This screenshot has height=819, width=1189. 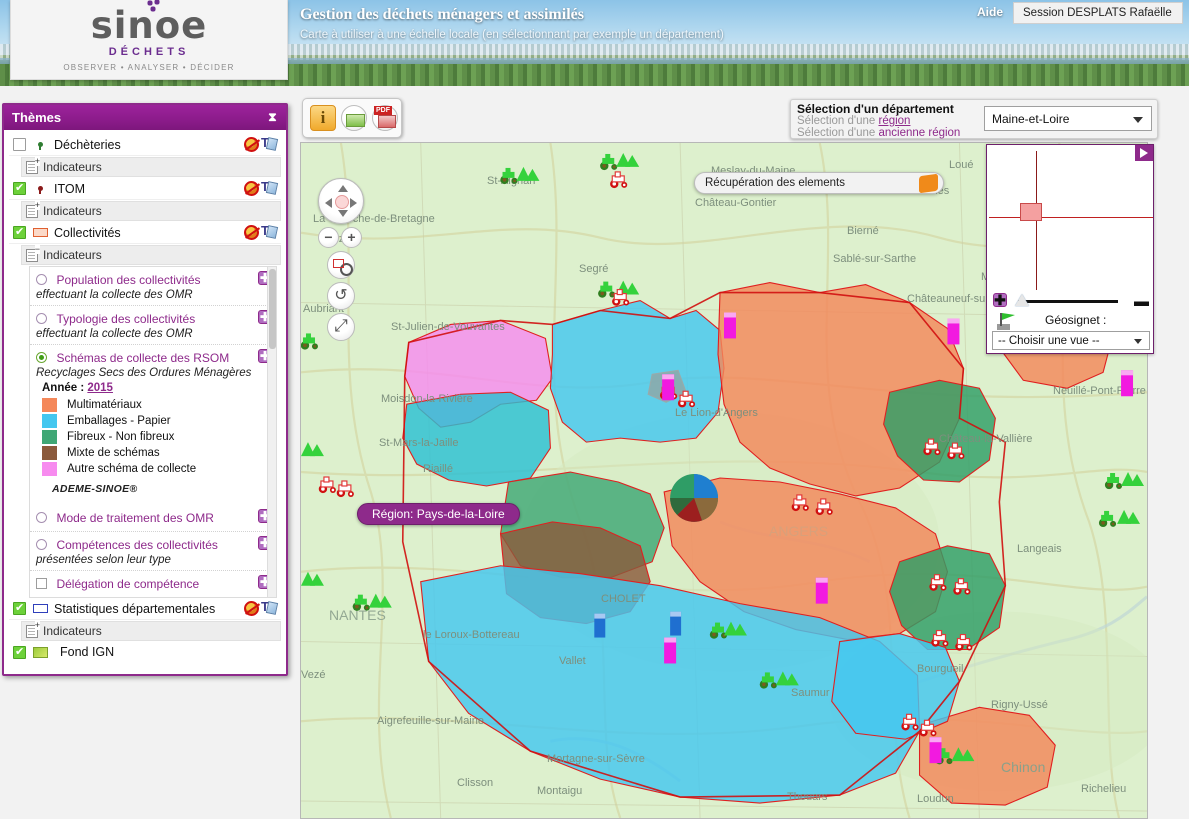 I want to click on layer-row-decheteries: Déchèteries, so click(x=145, y=145).